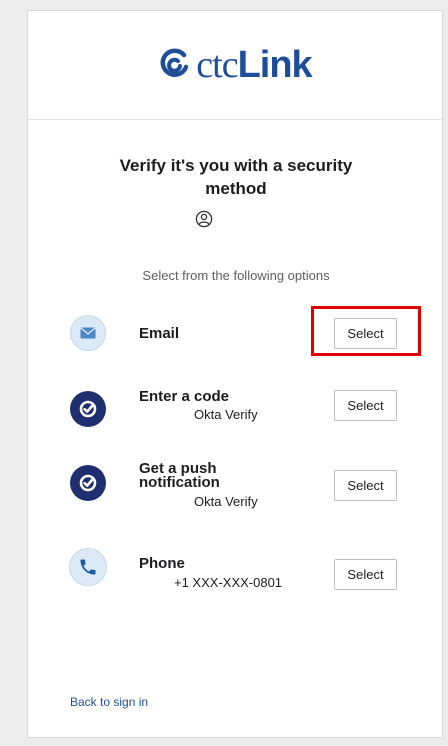 The width and height of the screenshot is (448, 746). What do you see at coordinates (365, 485) in the screenshot?
I see `select-push-button: Select` at bounding box center [365, 485].